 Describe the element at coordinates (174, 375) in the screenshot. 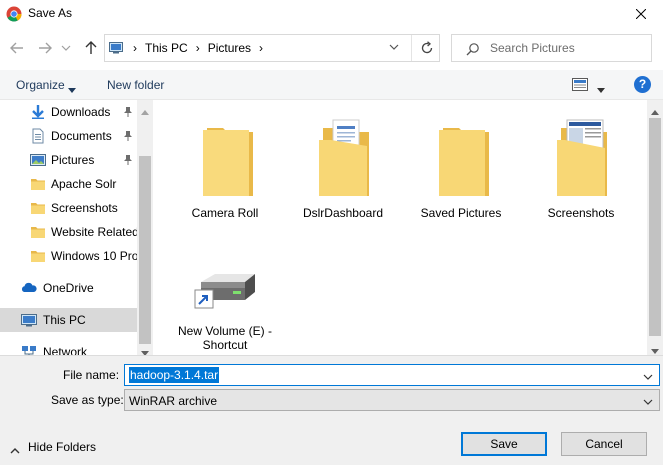

I see `file-name-value: hadoop-3.1.4.tar` at that location.